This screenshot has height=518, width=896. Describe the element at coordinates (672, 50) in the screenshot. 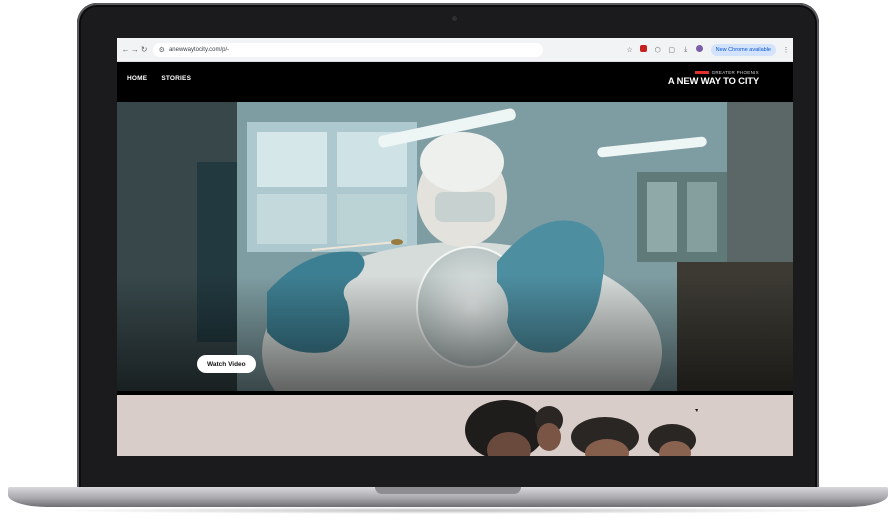

I see `reading-list-icon: ▢` at that location.